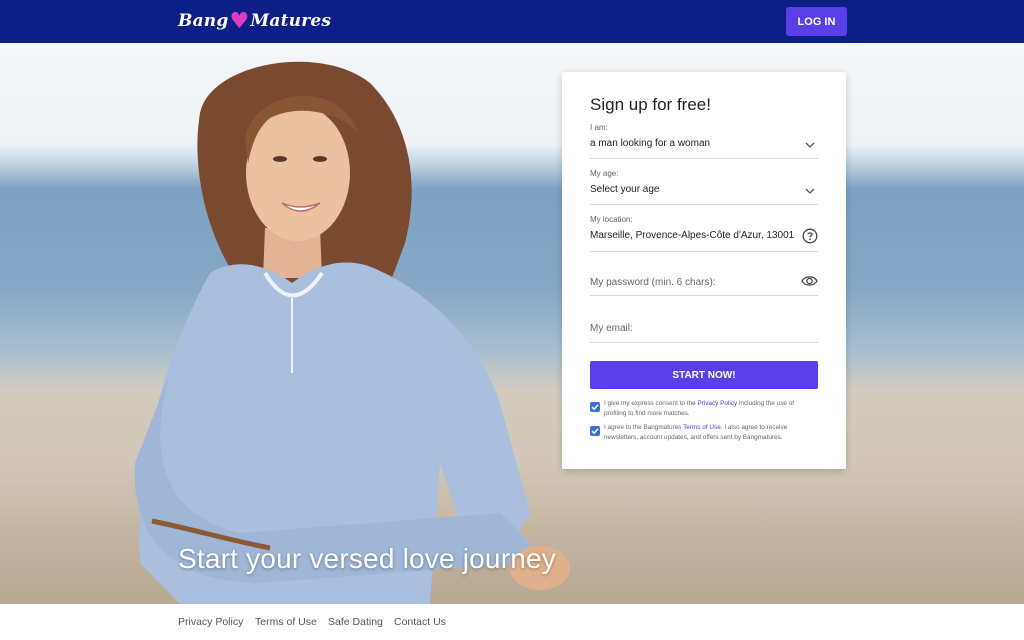 The width and height of the screenshot is (1024, 640). What do you see at coordinates (203, 21) in the screenshot?
I see `logo-text-bang: Bang` at bounding box center [203, 21].